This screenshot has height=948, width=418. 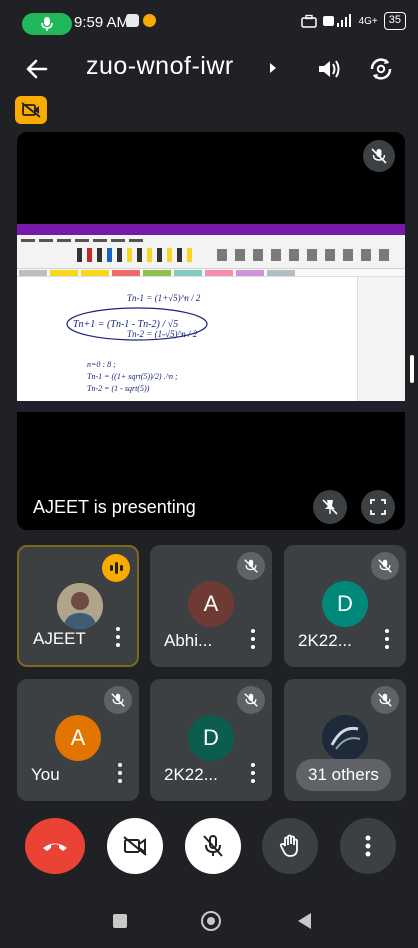 I want to click on flip-camera-icon, so click(x=381, y=69).